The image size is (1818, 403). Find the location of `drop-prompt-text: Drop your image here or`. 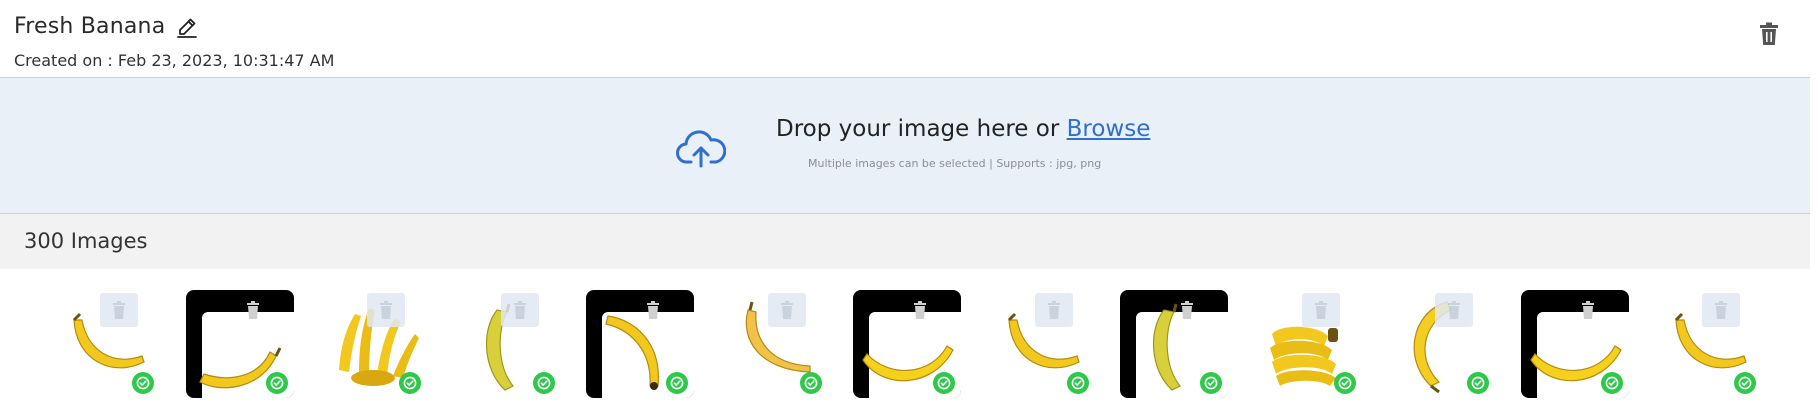

drop-prompt-text: Drop your image here or is located at coordinates (921, 129).